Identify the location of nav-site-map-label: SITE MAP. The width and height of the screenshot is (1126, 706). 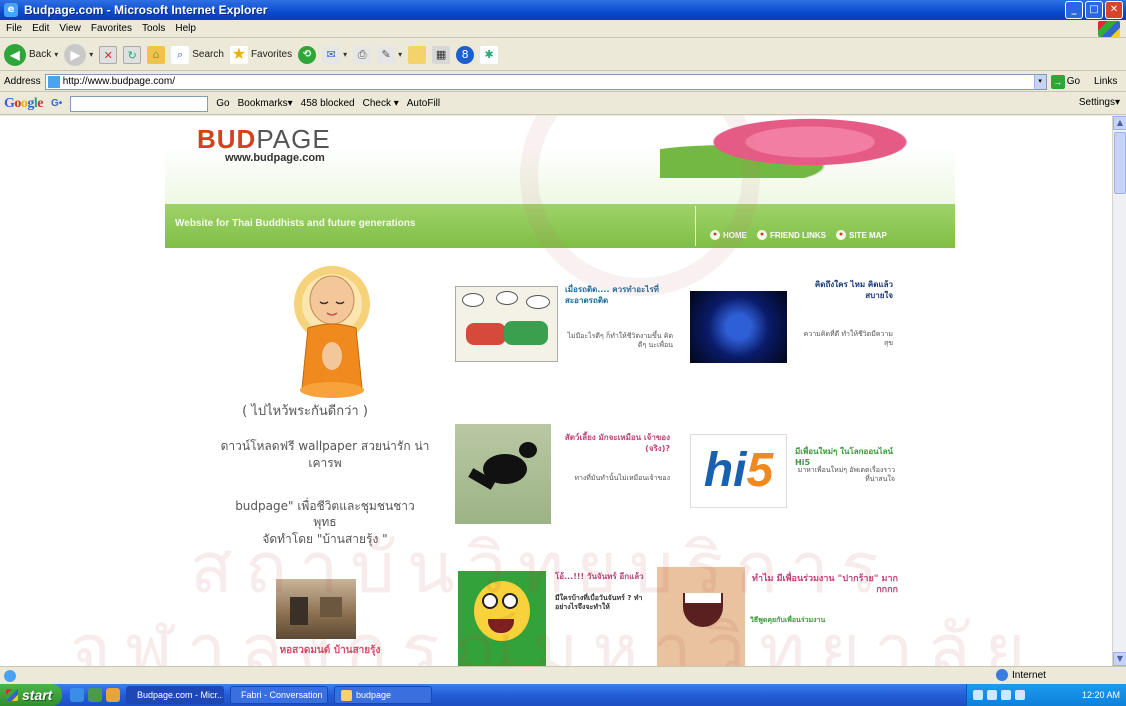
(868, 235).